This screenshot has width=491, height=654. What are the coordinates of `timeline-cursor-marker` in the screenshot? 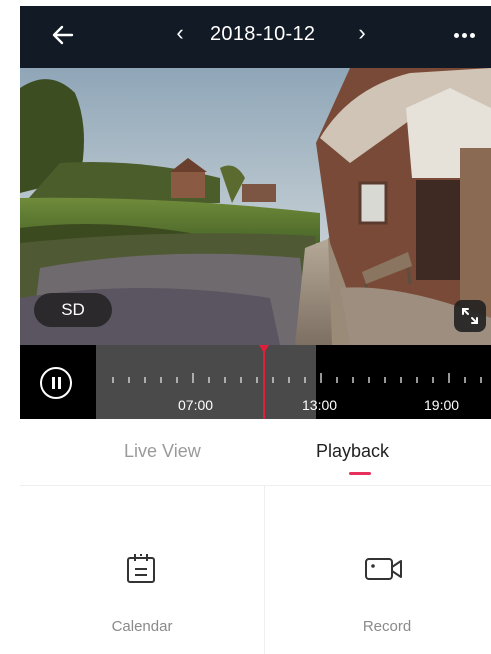 It's located at (264, 349).